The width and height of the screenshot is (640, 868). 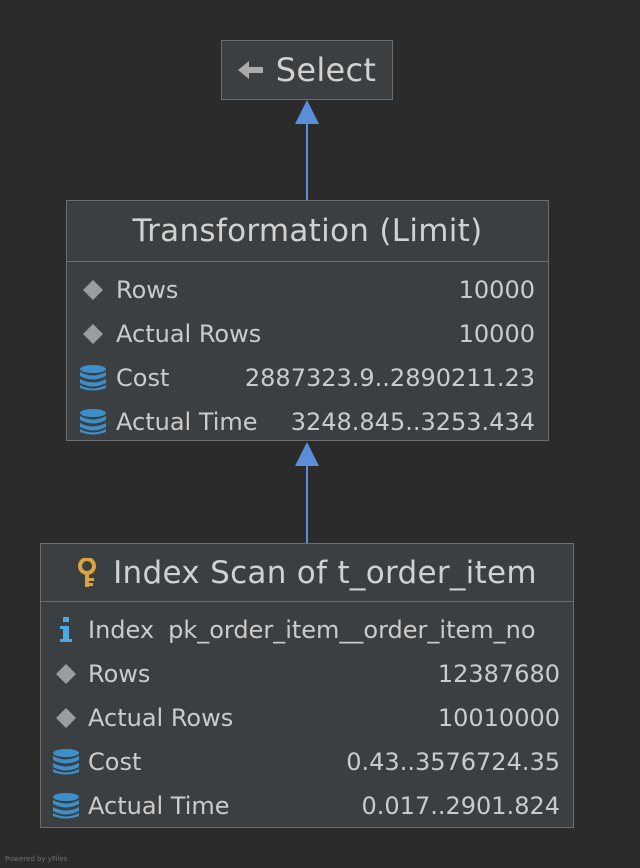 I want to click on edge-scan-to-limit, so click(x=307, y=492).